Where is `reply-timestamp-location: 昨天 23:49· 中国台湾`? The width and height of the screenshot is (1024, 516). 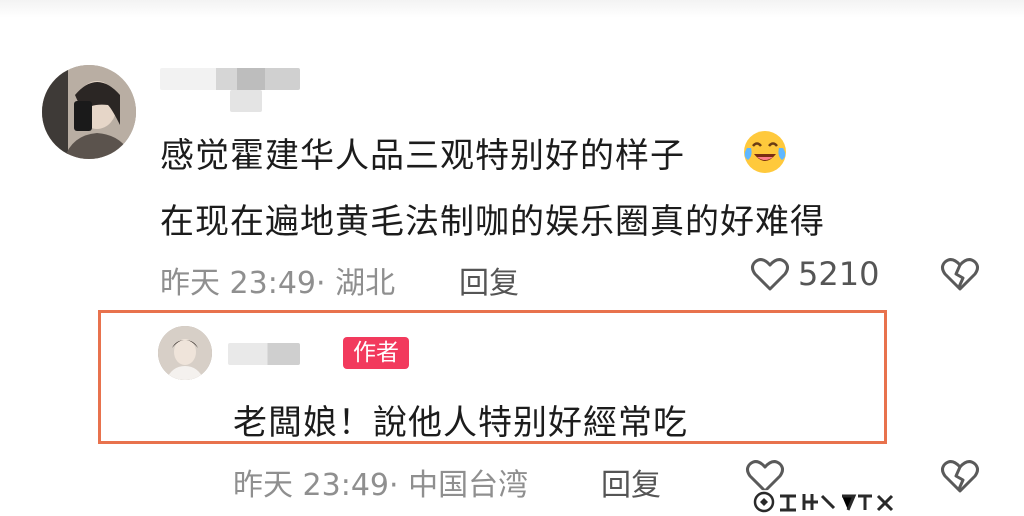 reply-timestamp-location: 昨天 23:49· 中国台湾 is located at coordinates (381, 485).